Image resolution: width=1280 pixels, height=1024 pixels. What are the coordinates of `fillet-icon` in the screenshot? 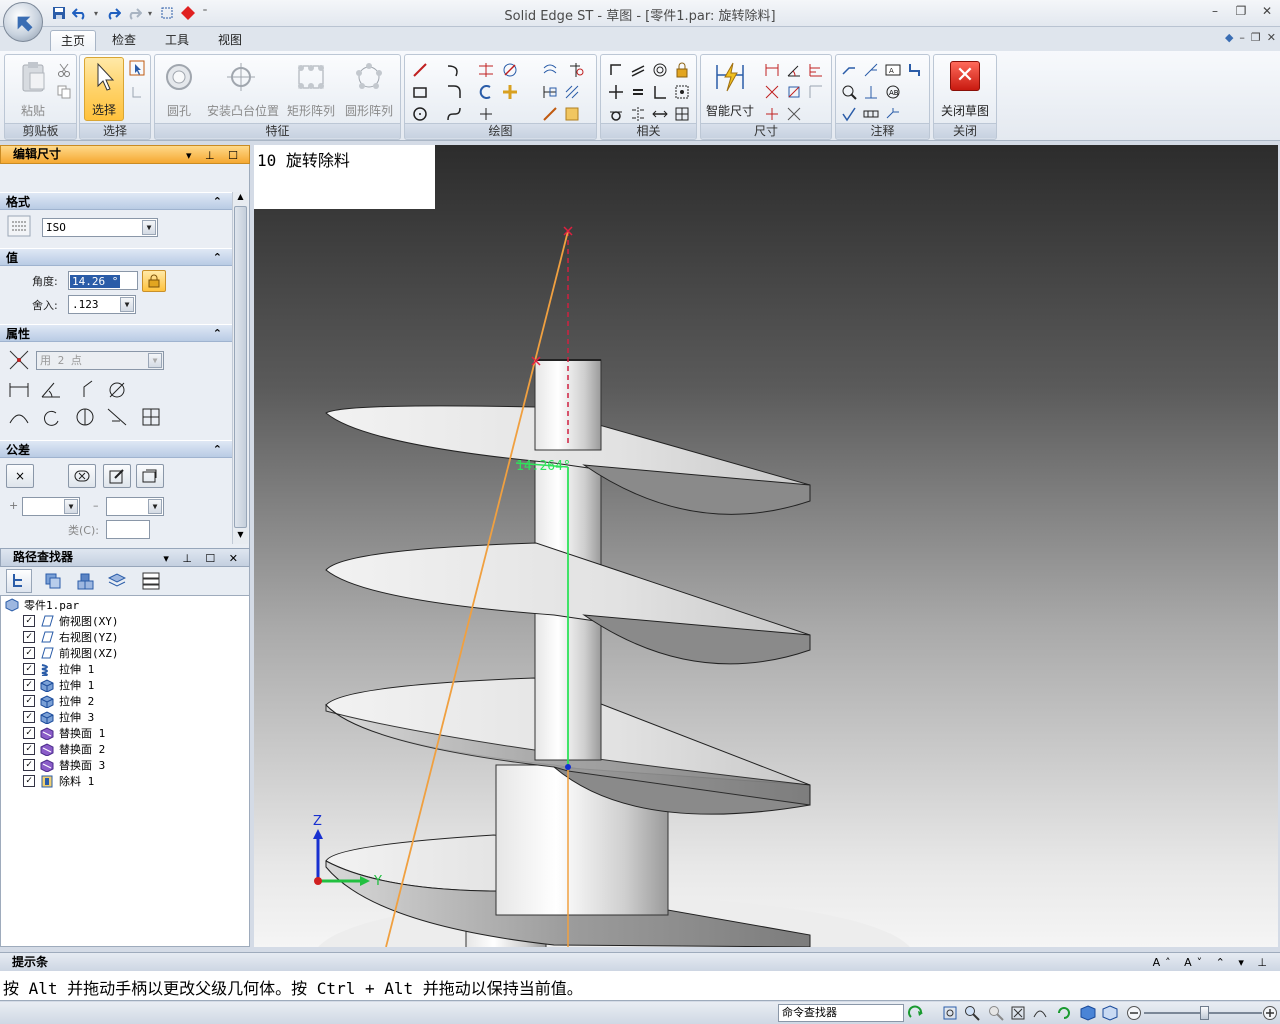 It's located at (454, 92).